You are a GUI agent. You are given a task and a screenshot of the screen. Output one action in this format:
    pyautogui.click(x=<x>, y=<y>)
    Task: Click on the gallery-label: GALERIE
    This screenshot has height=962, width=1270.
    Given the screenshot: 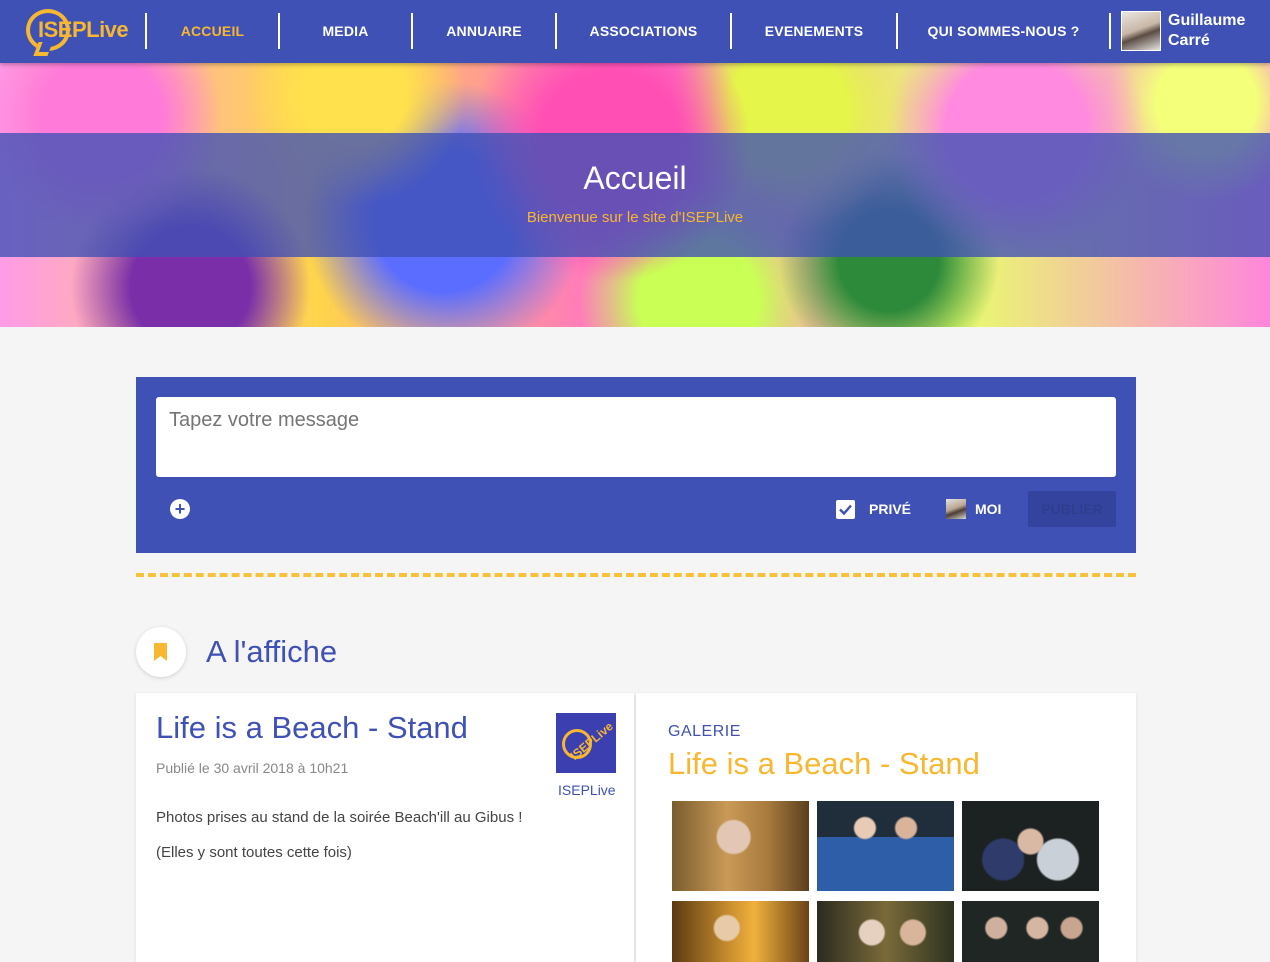 What is the action you would take?
    pyautogui.click(x=704, y=731)
    